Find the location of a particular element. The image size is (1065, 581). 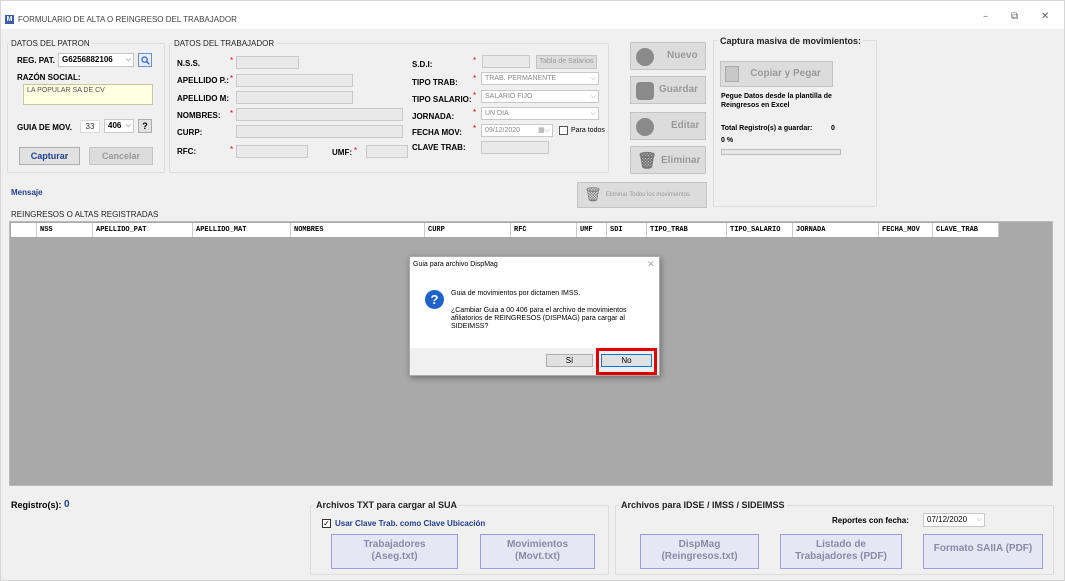

sdi-label: S.D.I: is located at coordinates (422, 64).